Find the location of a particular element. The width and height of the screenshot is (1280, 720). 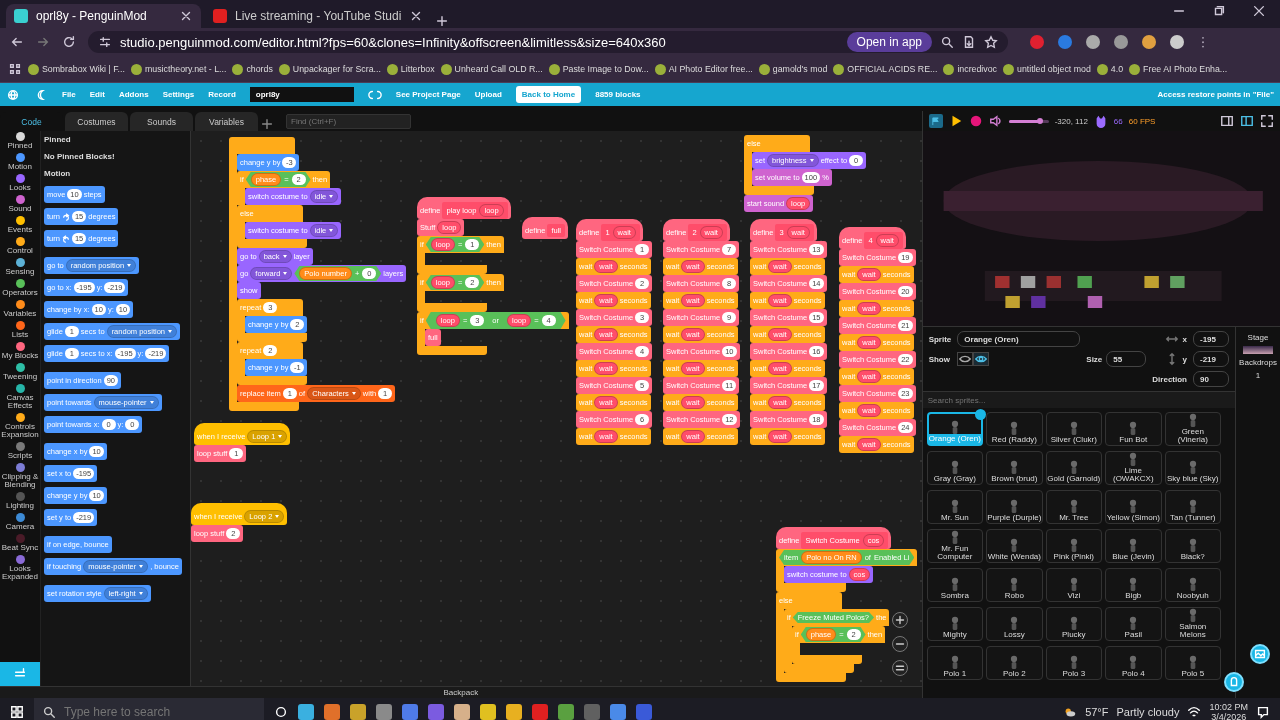

category-item: Lighting is located at coordinates (20, 501).